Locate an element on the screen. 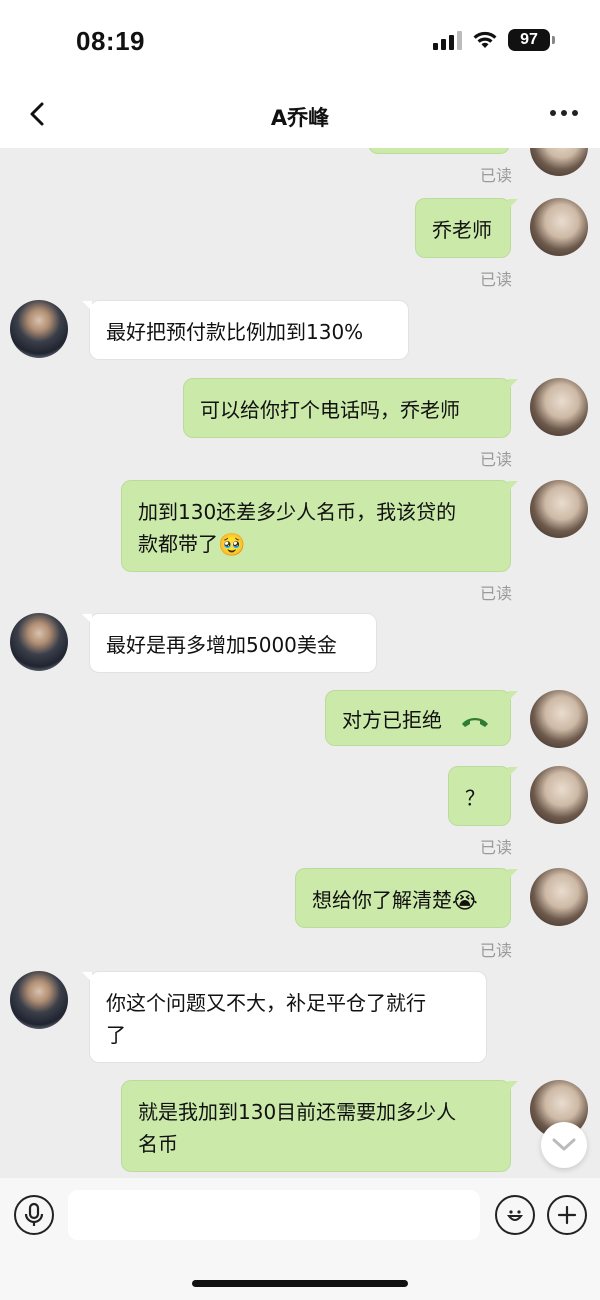 Image resolution: width=600 pixels, height=1300 pixels. message-input is located at coordinates (274, 1215).